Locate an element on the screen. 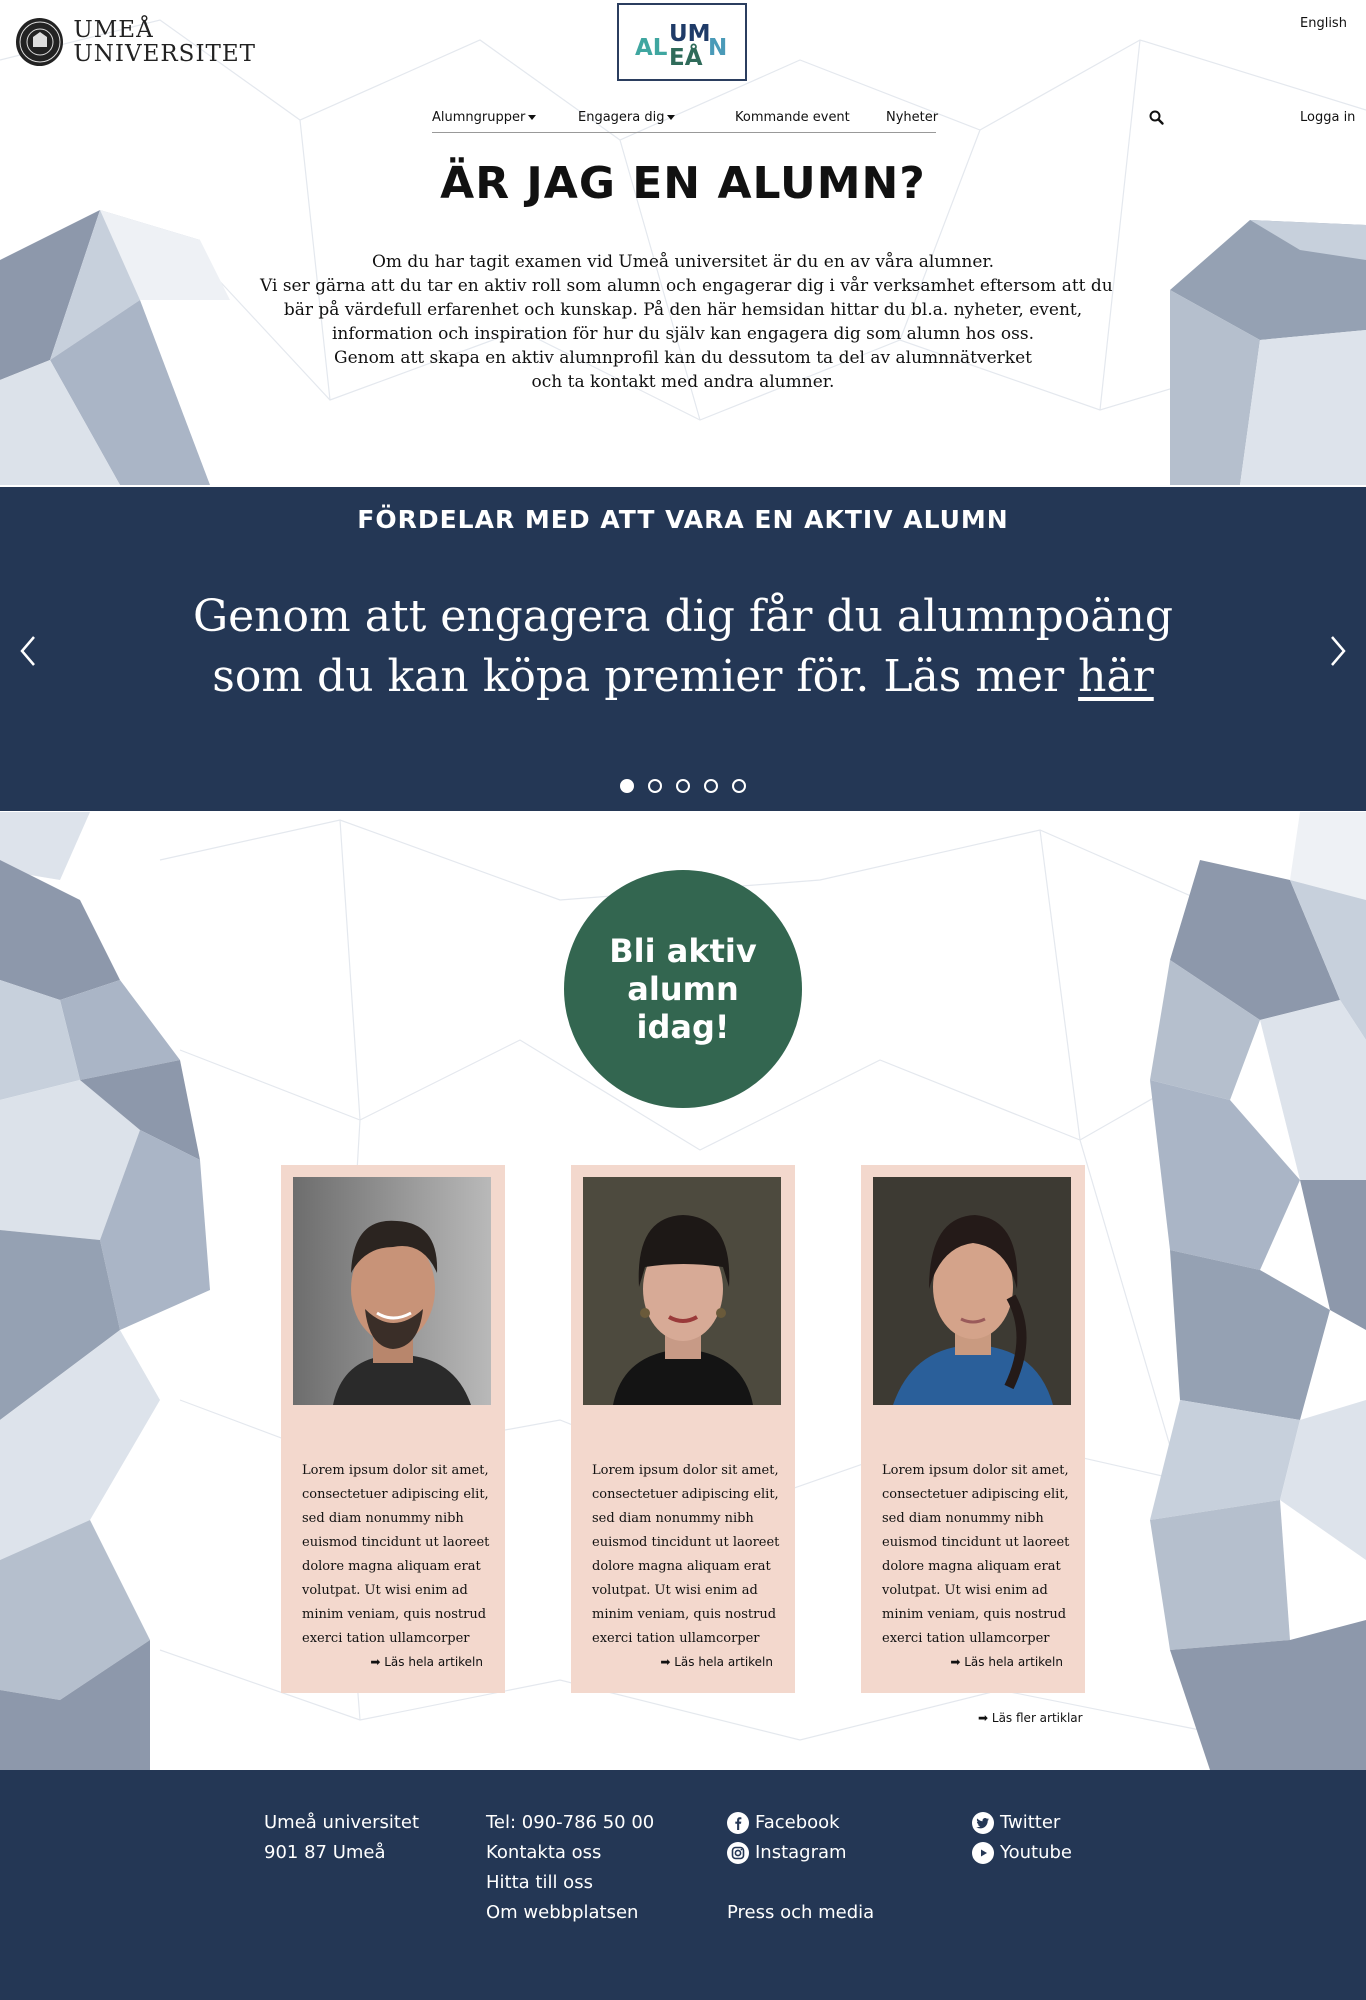 Image resolution: width=1366 pixels, height=2000 pixels. footer-twitter-link: Twitter is located at coordinates (1022, 1823).